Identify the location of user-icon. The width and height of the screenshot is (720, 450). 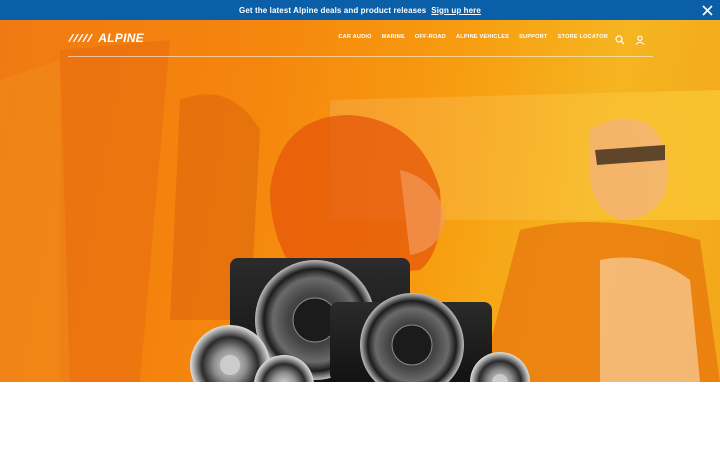
(640, 38).